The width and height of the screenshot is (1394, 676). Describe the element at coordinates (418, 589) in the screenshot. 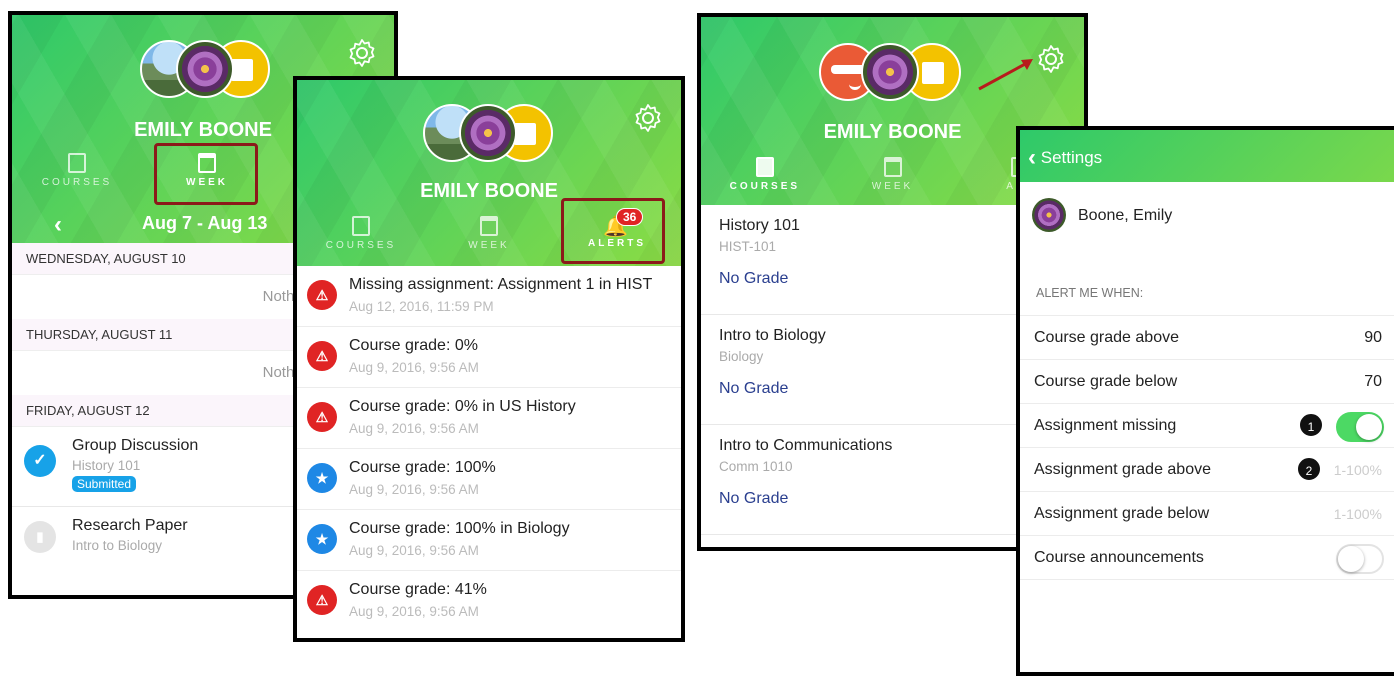

I see `alert-title: Course grade: 41%` at that location.